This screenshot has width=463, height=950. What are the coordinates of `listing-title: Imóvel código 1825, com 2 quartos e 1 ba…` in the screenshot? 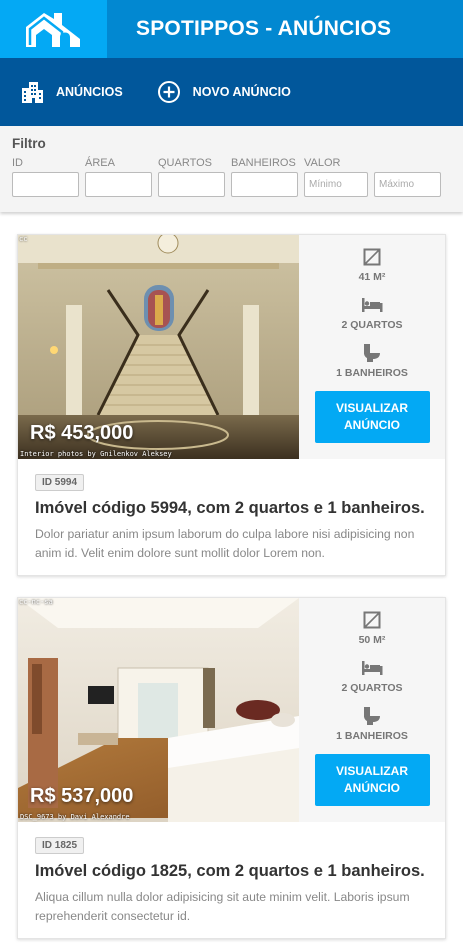 It's located at (231, 871).